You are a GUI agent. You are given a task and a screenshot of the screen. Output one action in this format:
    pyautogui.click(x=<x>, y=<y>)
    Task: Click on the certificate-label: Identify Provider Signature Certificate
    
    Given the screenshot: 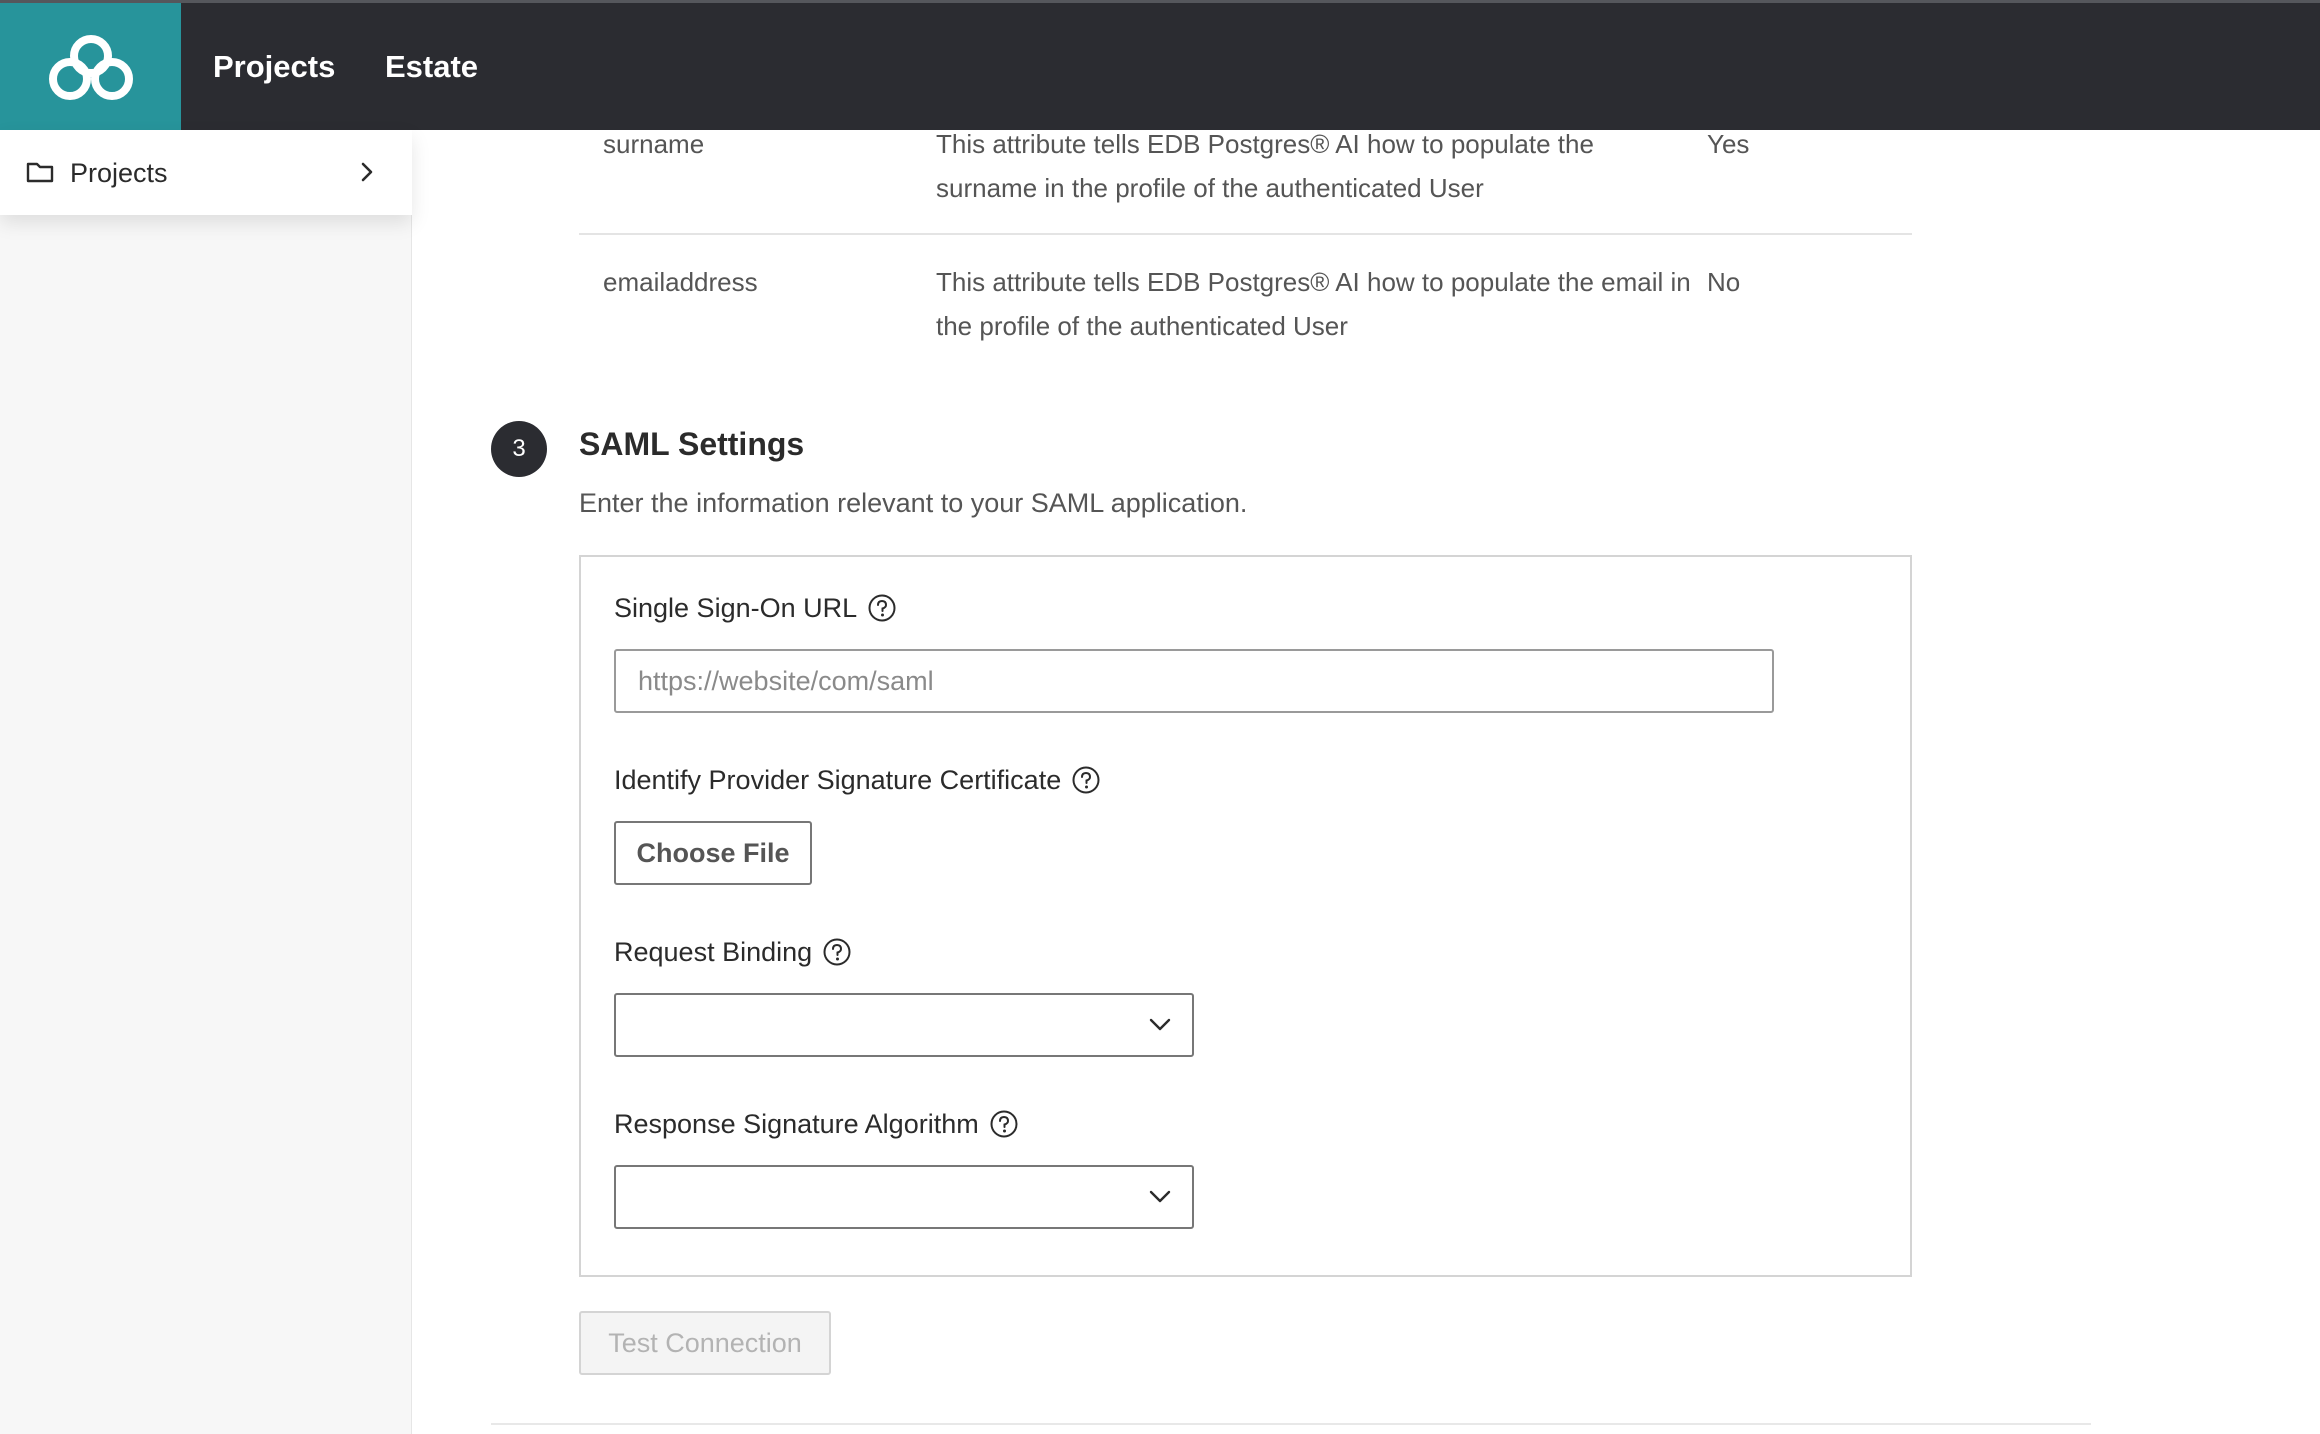 What is the action you would take?
    pyautogui.click(x=857, y=780)
    